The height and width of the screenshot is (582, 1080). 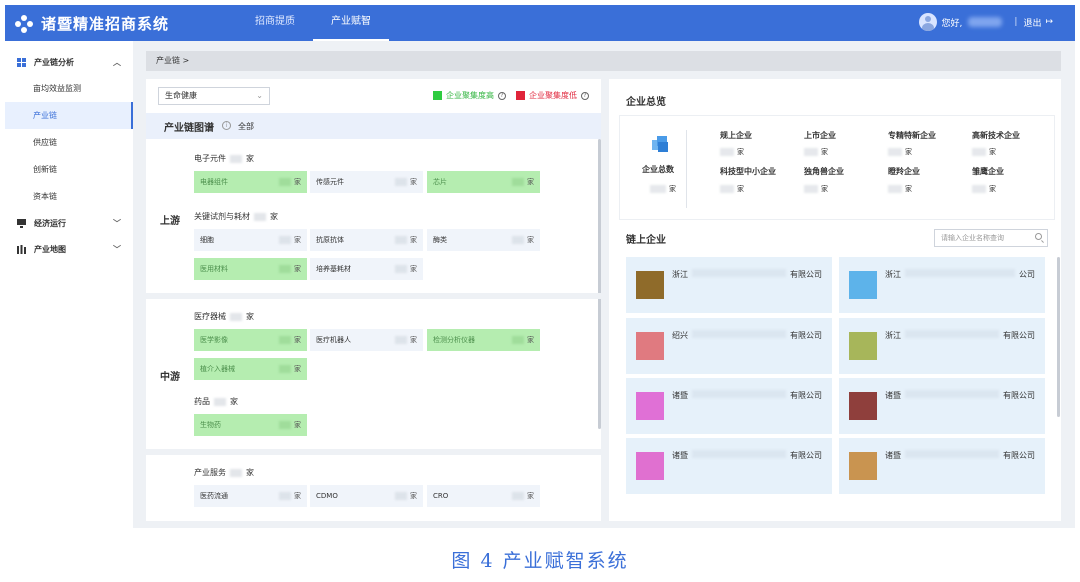 I want to click on sidebar-item-innovation: 创新链, so click(x=69, y=169).